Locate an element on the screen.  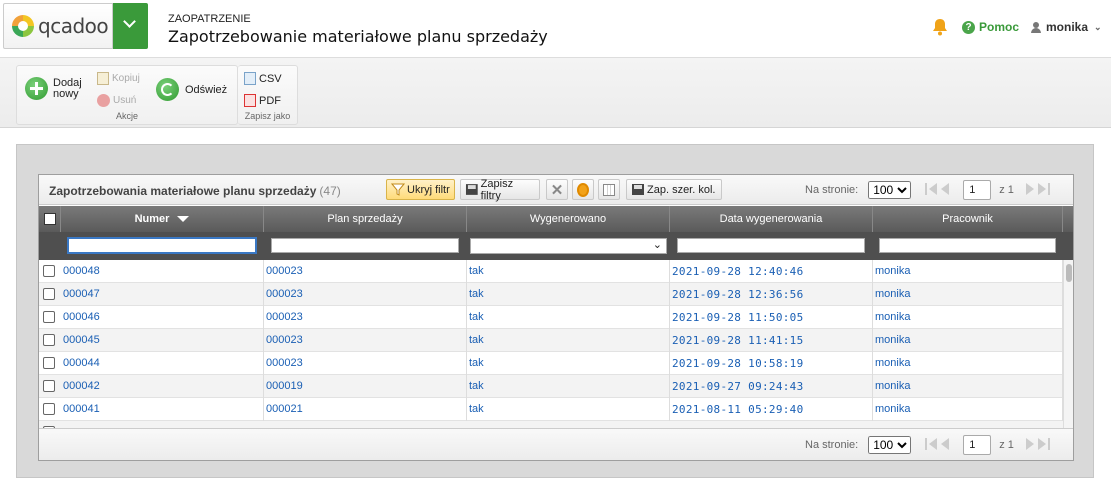
filter-date-input is located at coordinates (771, 245).